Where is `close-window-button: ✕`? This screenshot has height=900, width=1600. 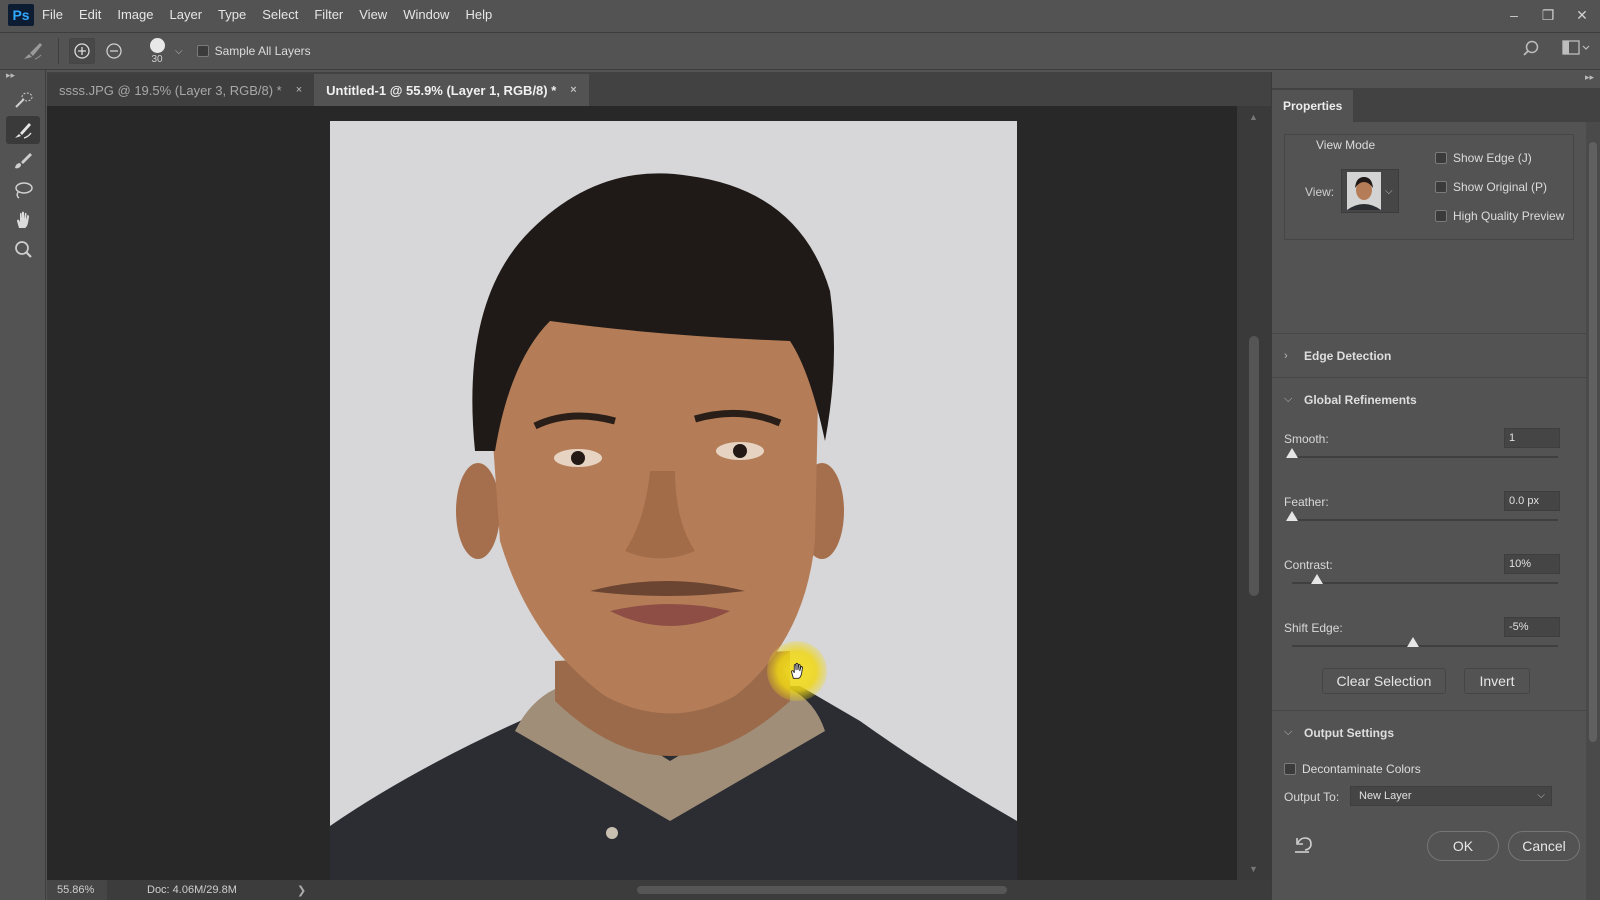 close-window-button: ✕ is located at coordinates (1582, 15).